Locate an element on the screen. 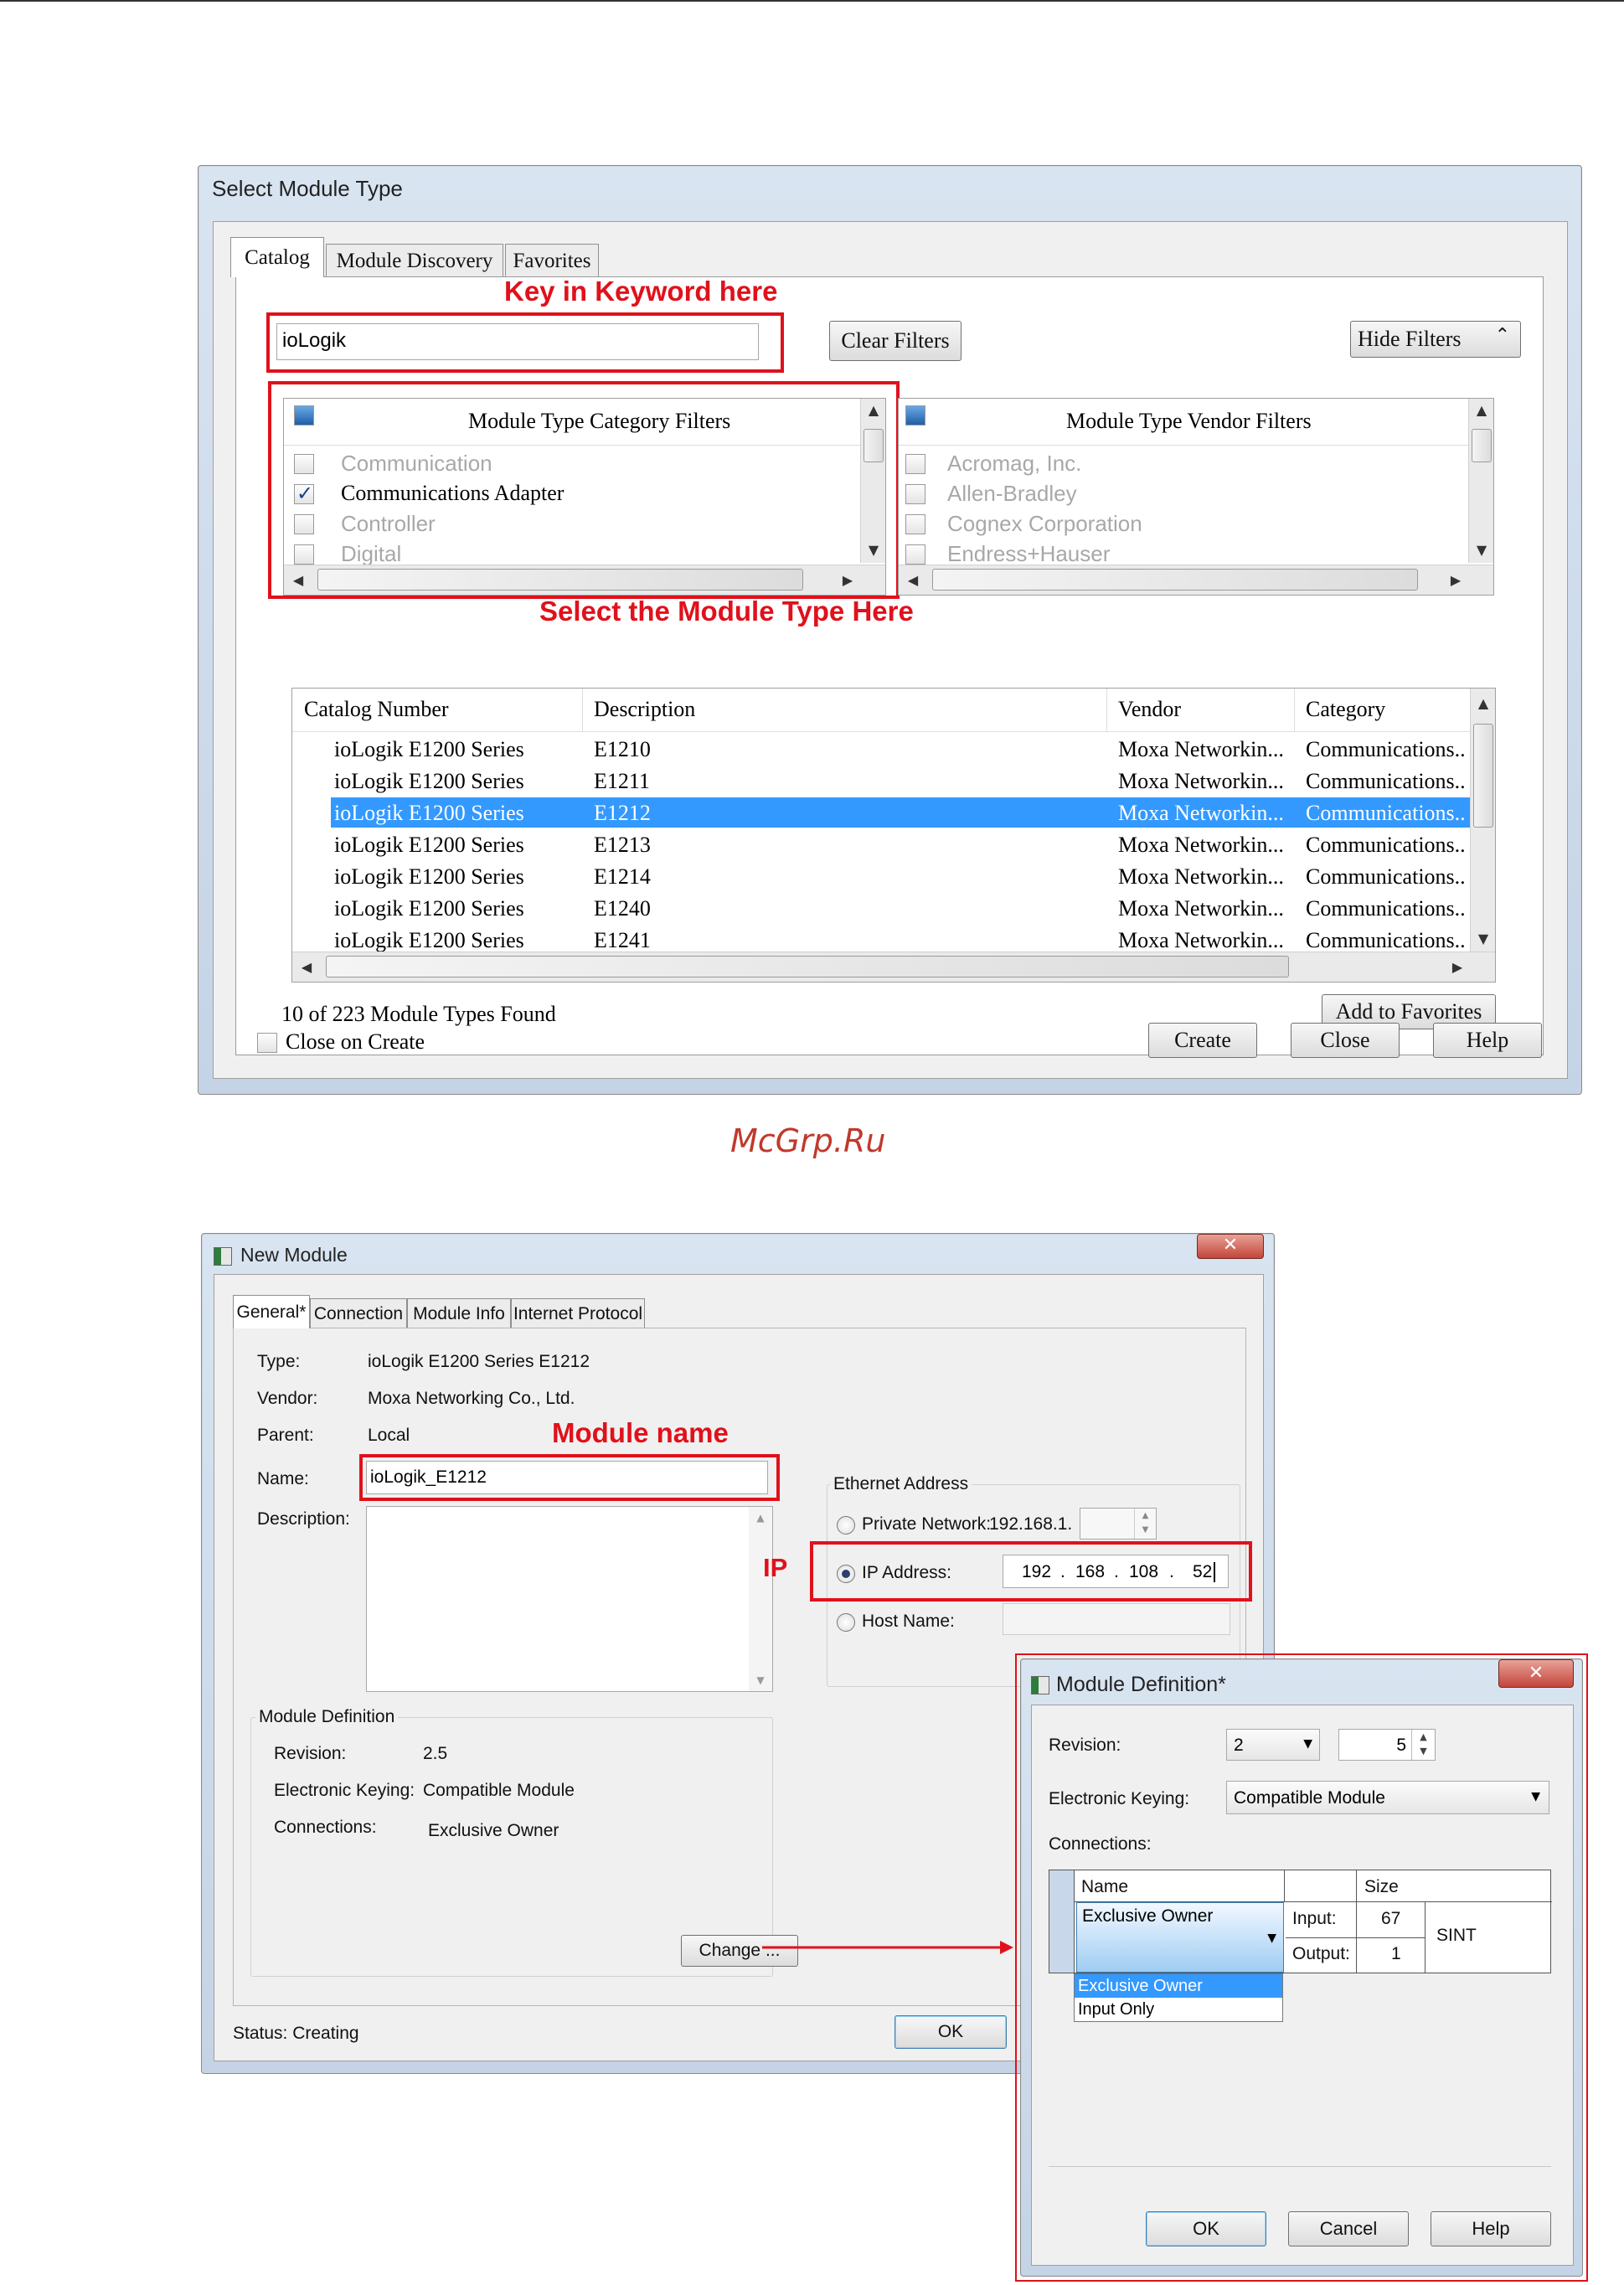 This screenshot has height=2285, width=1624. host-name-input is located at coordinates (1116, 1619).